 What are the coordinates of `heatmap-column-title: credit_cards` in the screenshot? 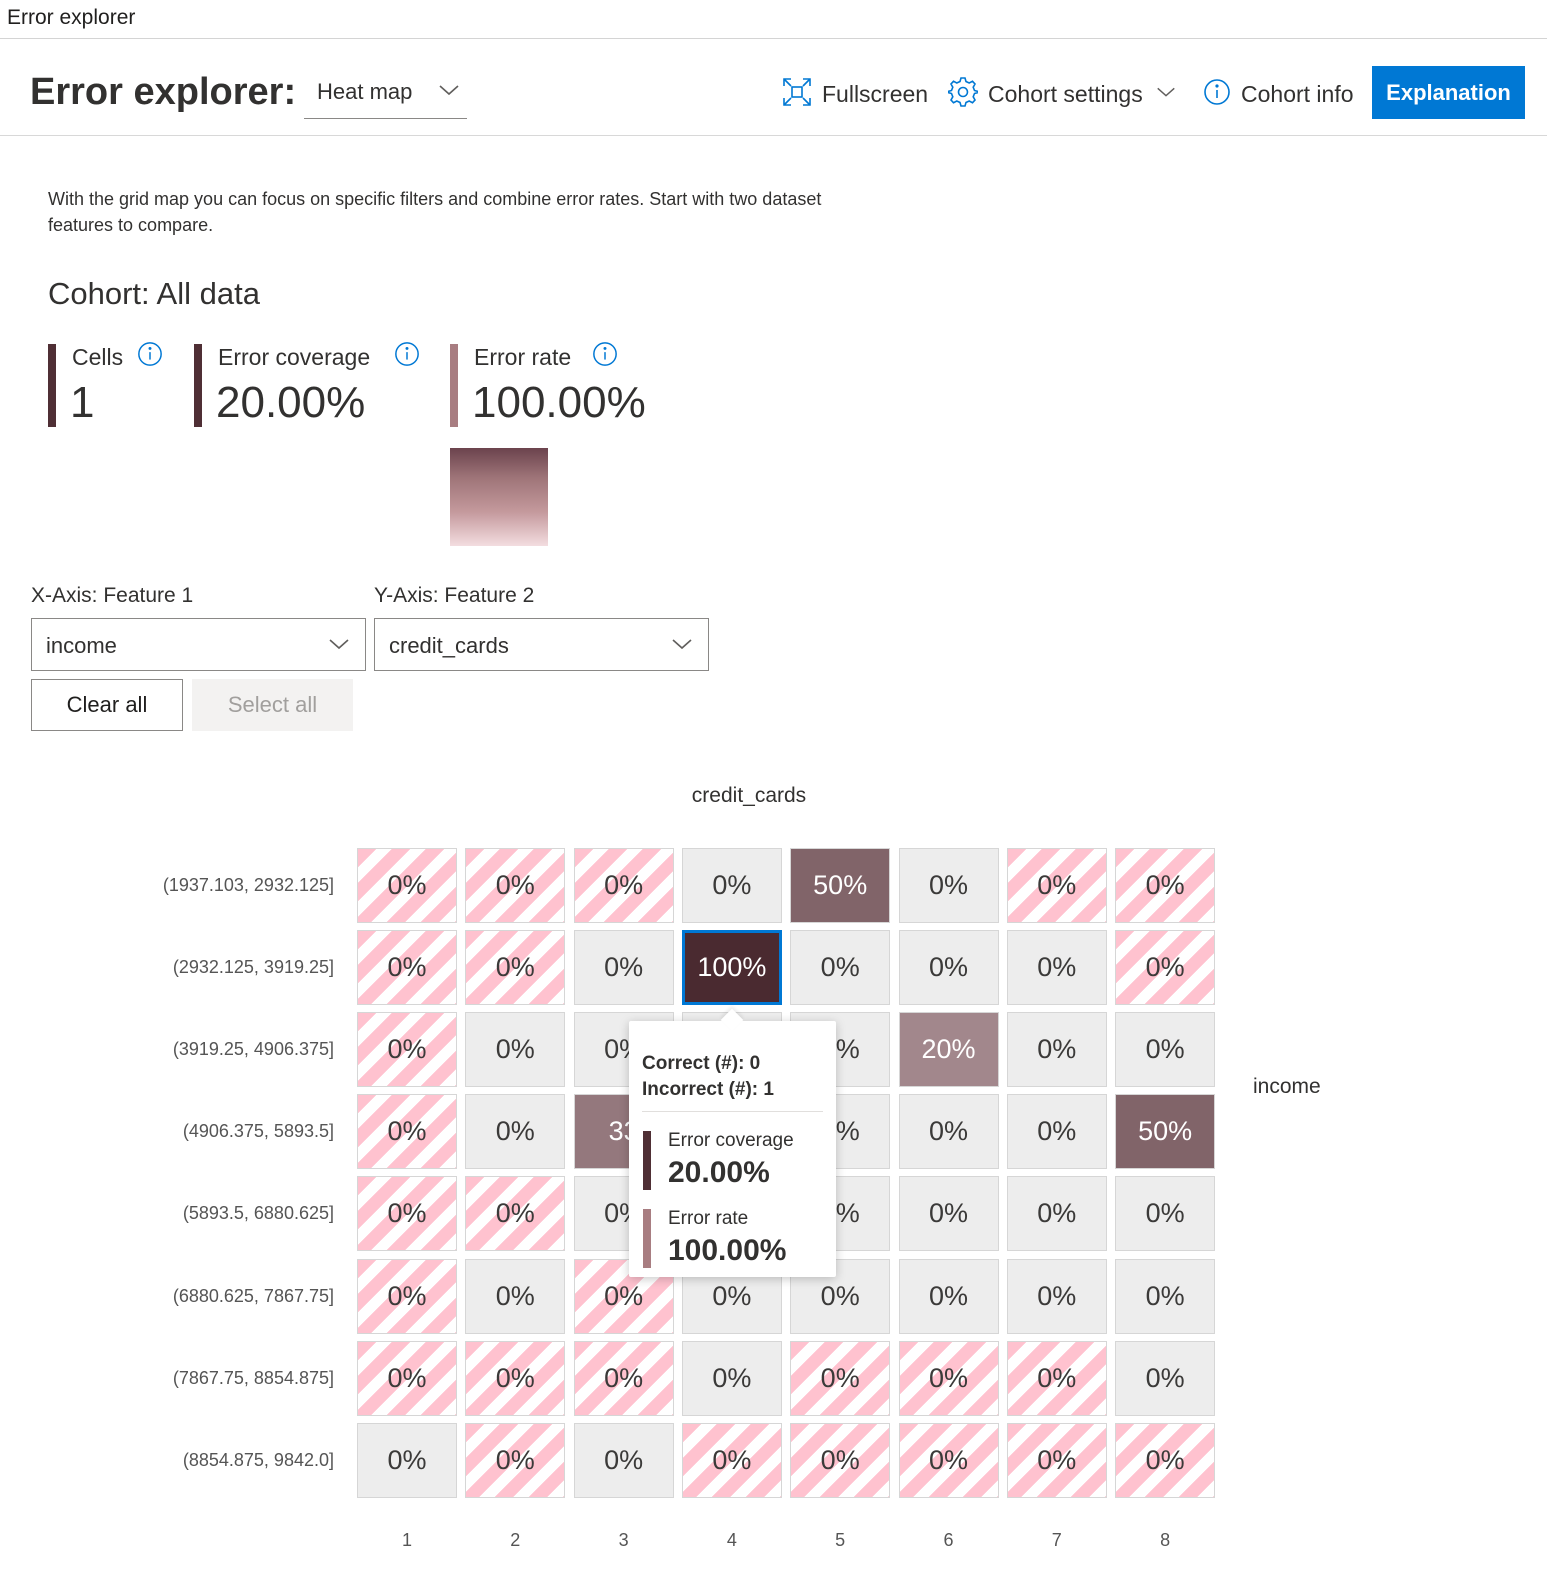 It's located at (749, 795).